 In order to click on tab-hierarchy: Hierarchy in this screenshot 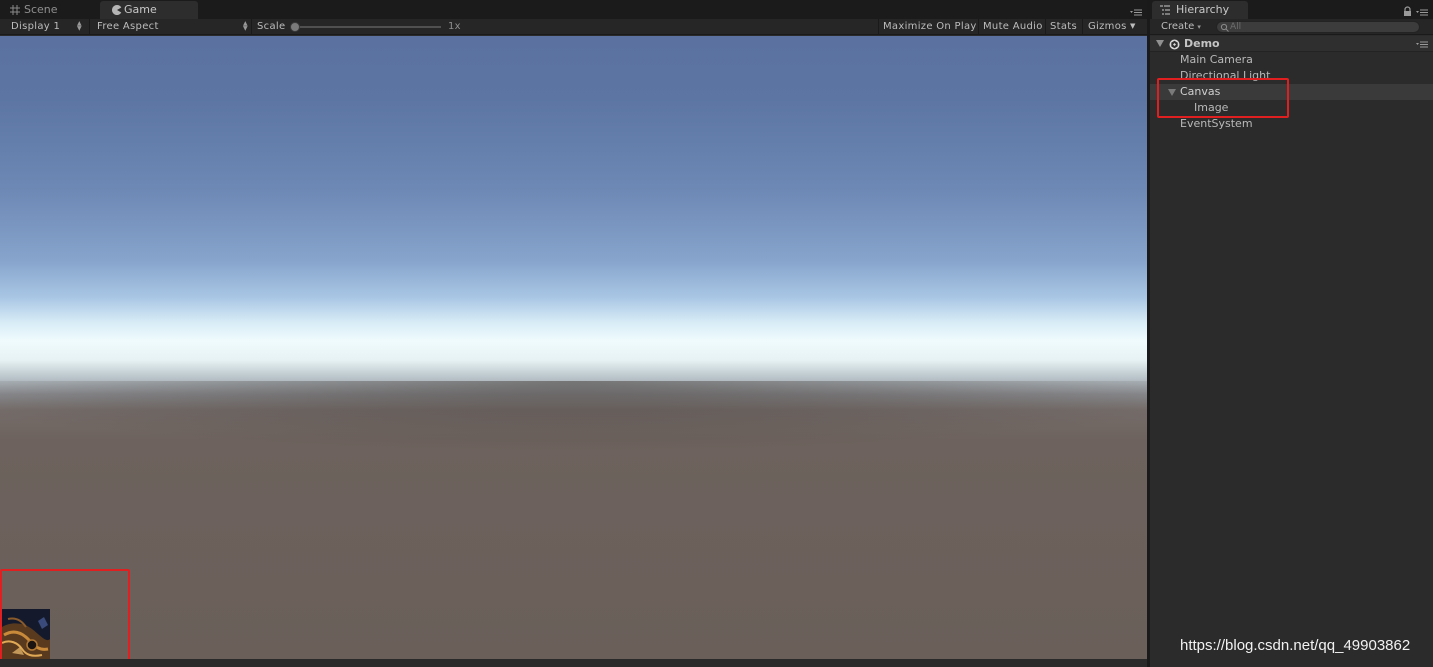, I will do `click(1200, 10)`.